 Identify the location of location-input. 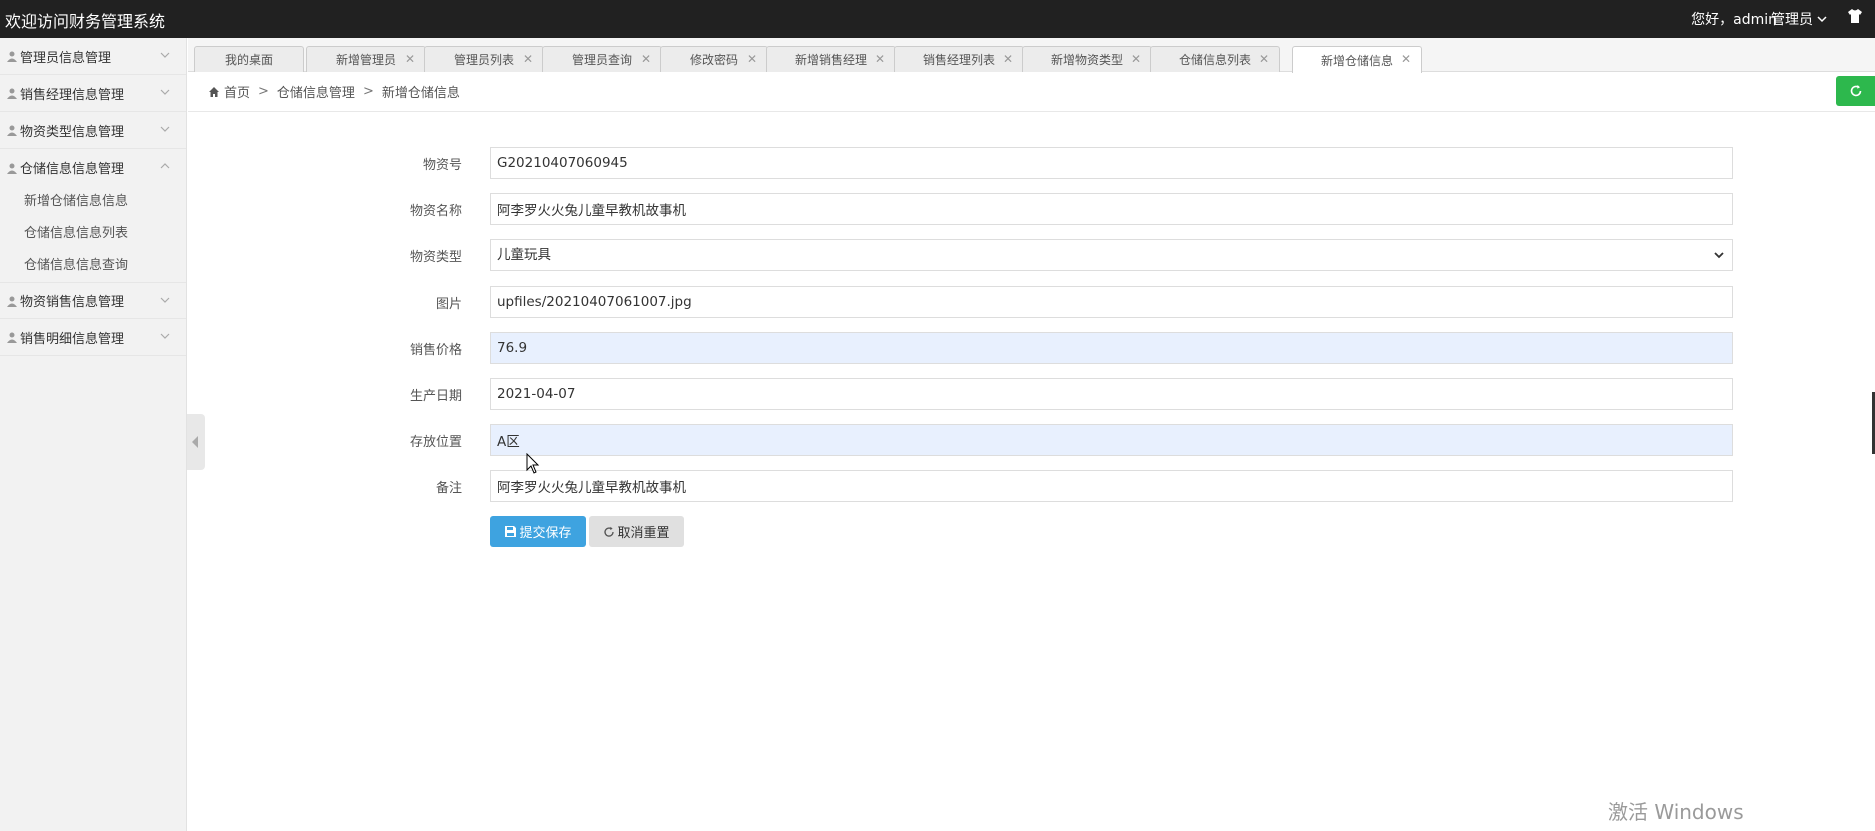
(1111, 440).